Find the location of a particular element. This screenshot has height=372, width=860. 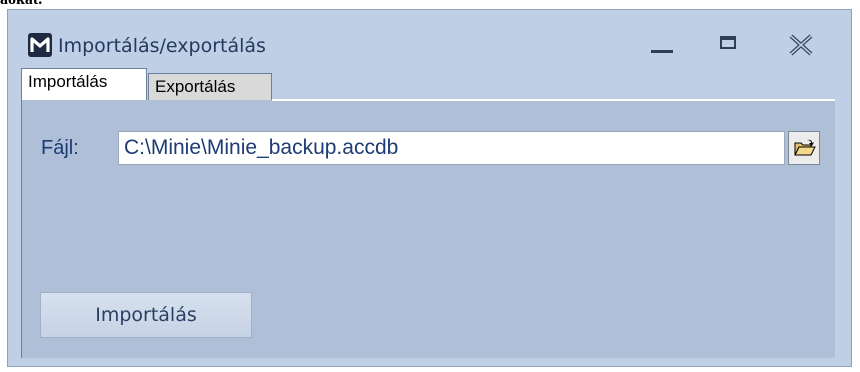

tab-strip-divider is located at coordinates (553, 100).